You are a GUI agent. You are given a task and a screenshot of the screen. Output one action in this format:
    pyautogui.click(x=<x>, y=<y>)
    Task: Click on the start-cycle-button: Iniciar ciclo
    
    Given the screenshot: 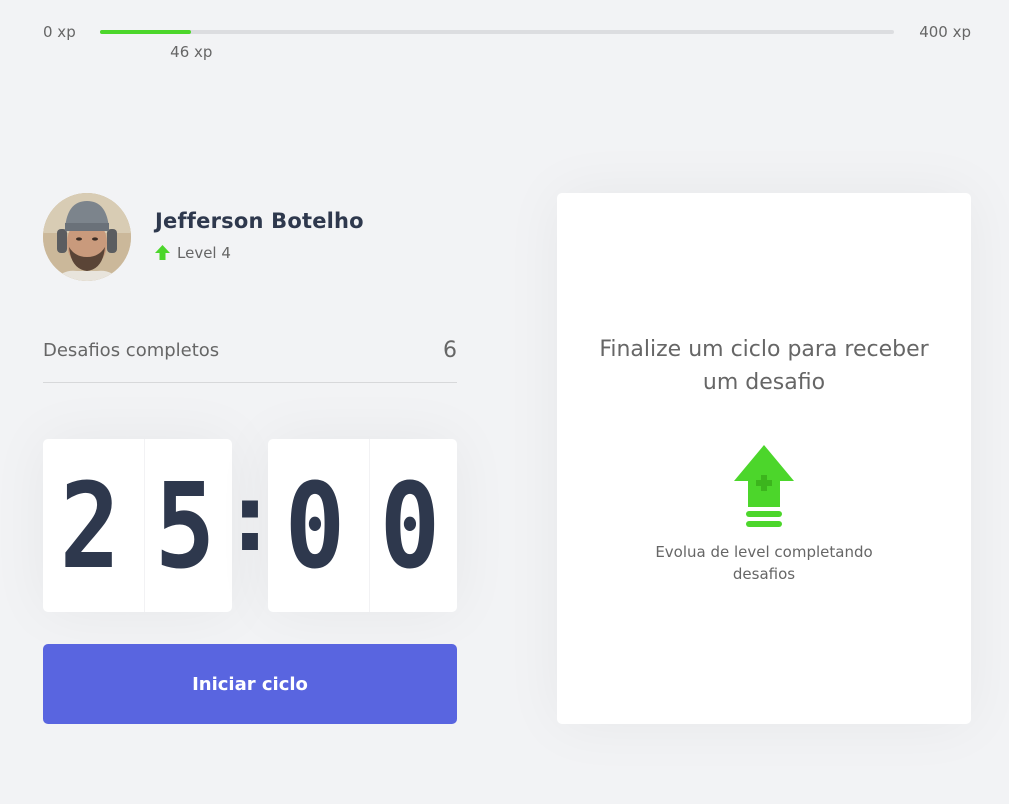 What is the action you would take?
    pyautogui.click(x=250, y=684)
    